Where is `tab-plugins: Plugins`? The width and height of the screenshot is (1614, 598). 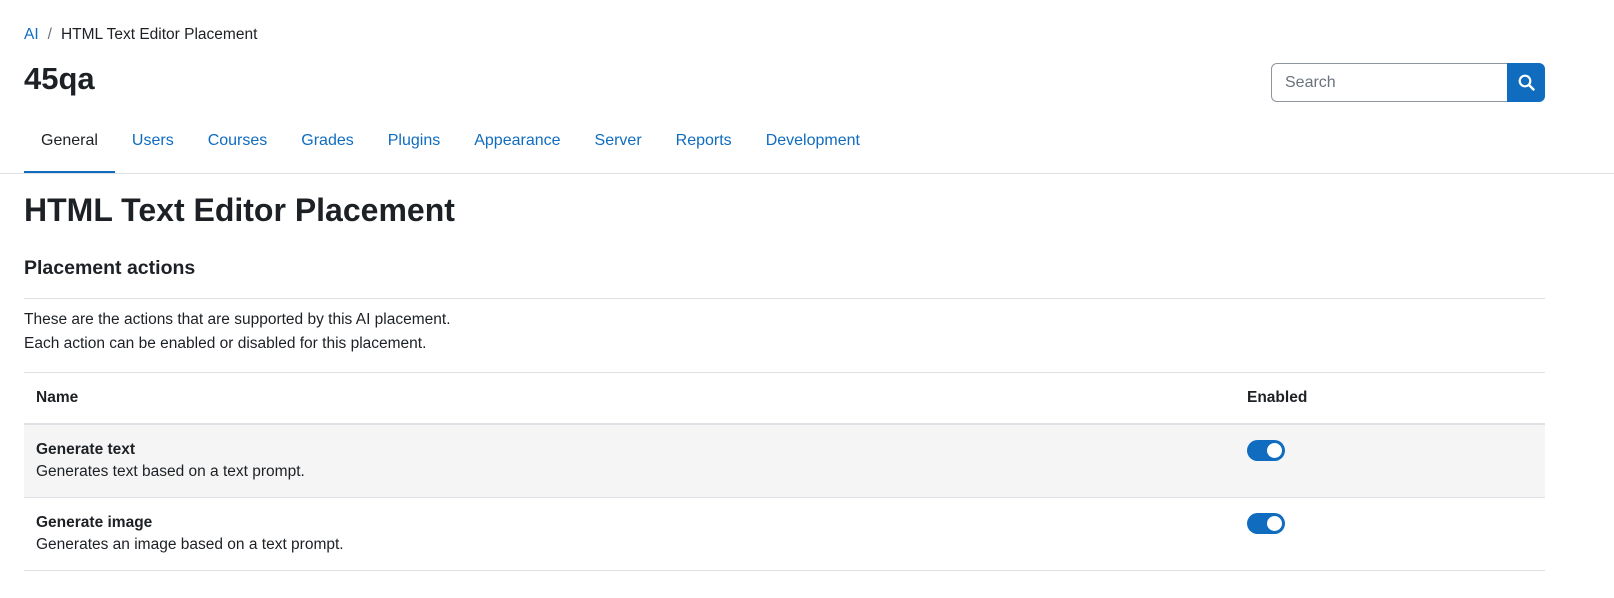
tab-plugins: Plugins is located at coordinates (414, 141).